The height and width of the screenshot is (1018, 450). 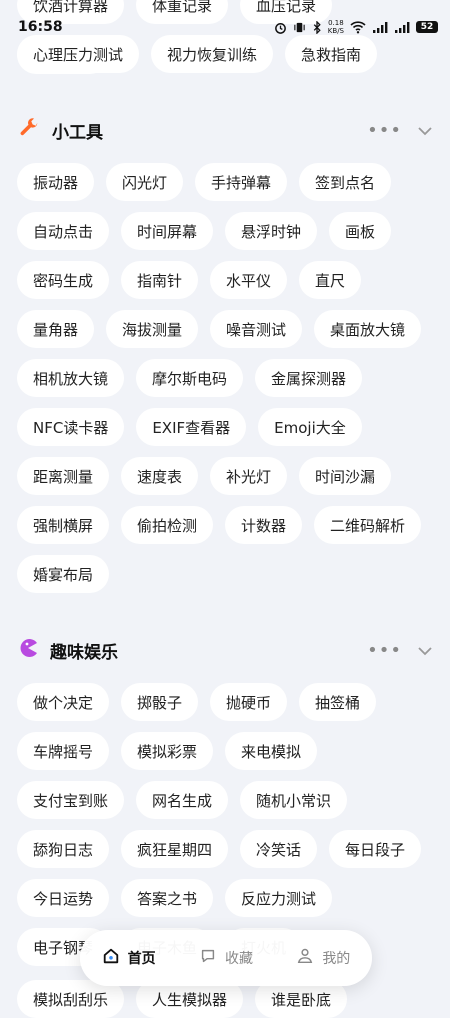 What do you see at coordinates (71, 12) in the screenshot?
I see `top-partial-chip: 饮酒计算器` at bounding box center [71, 12].